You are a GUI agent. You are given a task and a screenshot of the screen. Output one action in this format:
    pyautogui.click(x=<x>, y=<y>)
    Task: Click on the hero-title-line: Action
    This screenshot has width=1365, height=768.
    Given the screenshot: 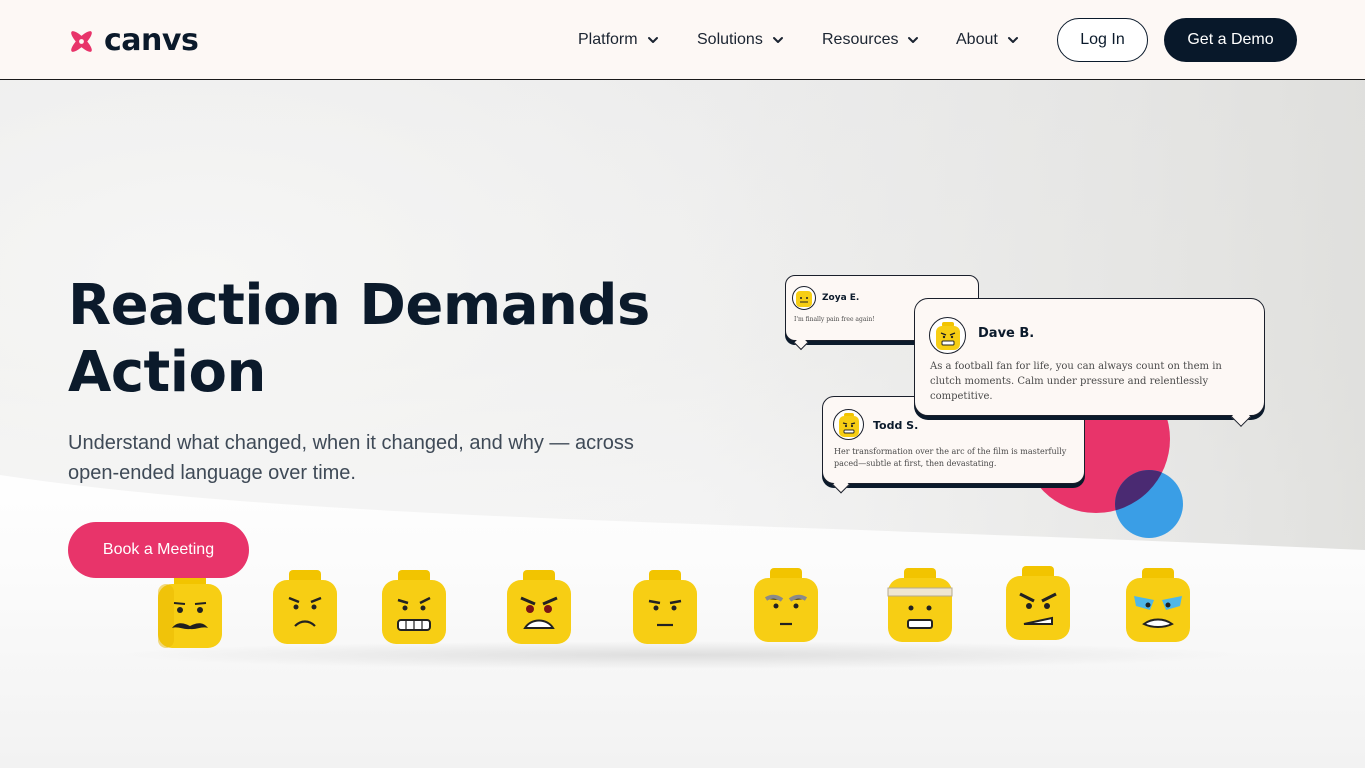 What is the action you would take?
    pyautogui.click(x=167, y=372)
    